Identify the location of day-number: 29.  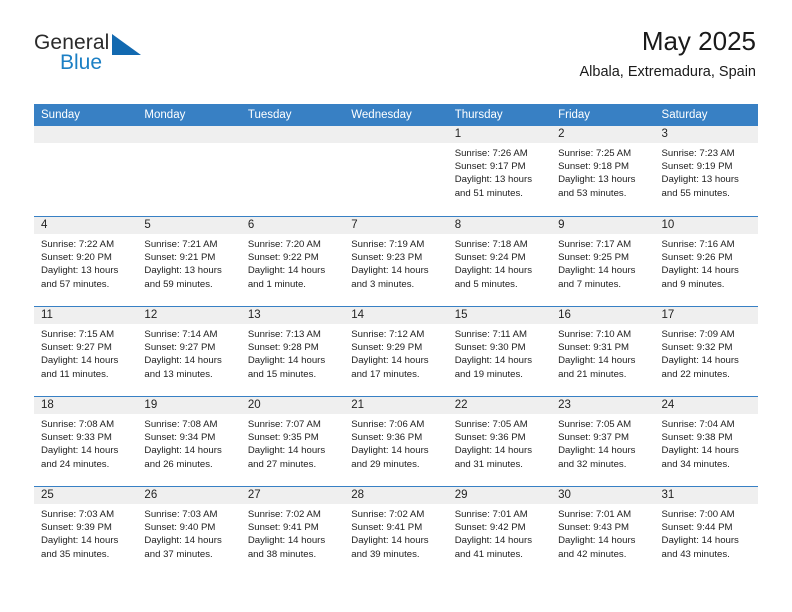
(499, 495).